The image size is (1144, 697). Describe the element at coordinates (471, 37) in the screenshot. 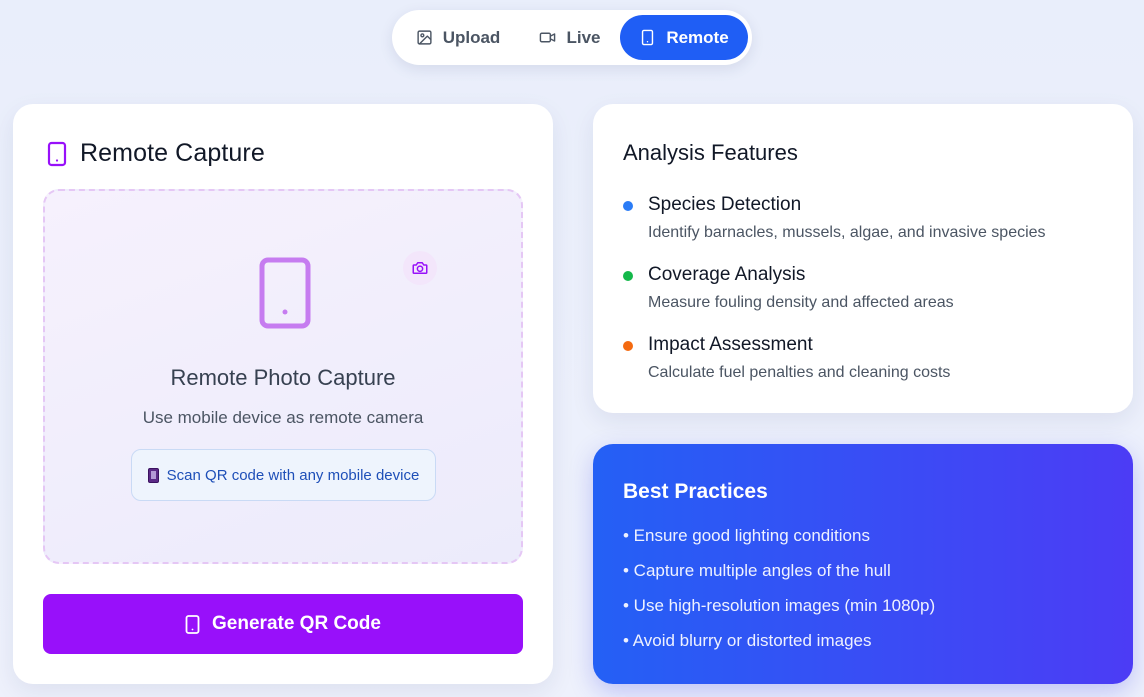

I see `upload-tab-label: Upload` at that location.